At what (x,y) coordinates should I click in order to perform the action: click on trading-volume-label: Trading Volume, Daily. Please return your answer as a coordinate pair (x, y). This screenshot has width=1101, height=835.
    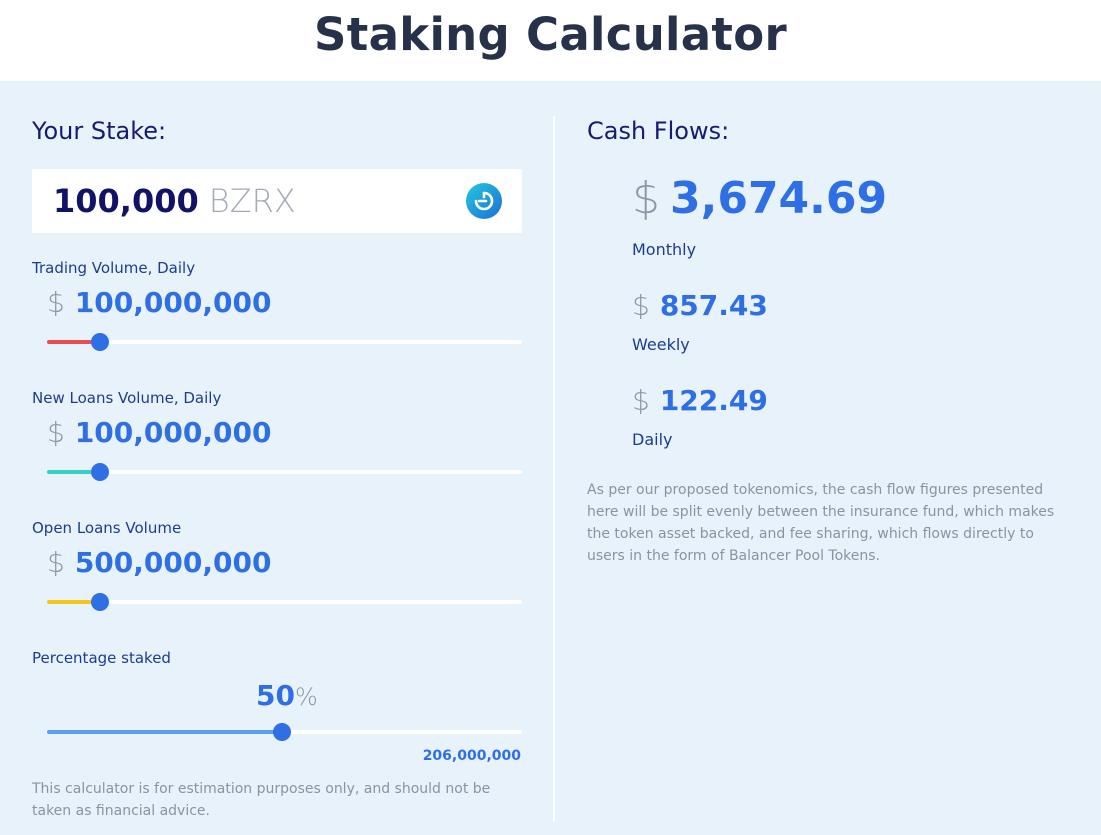
    Looking at the image, I should click on (114, 268).